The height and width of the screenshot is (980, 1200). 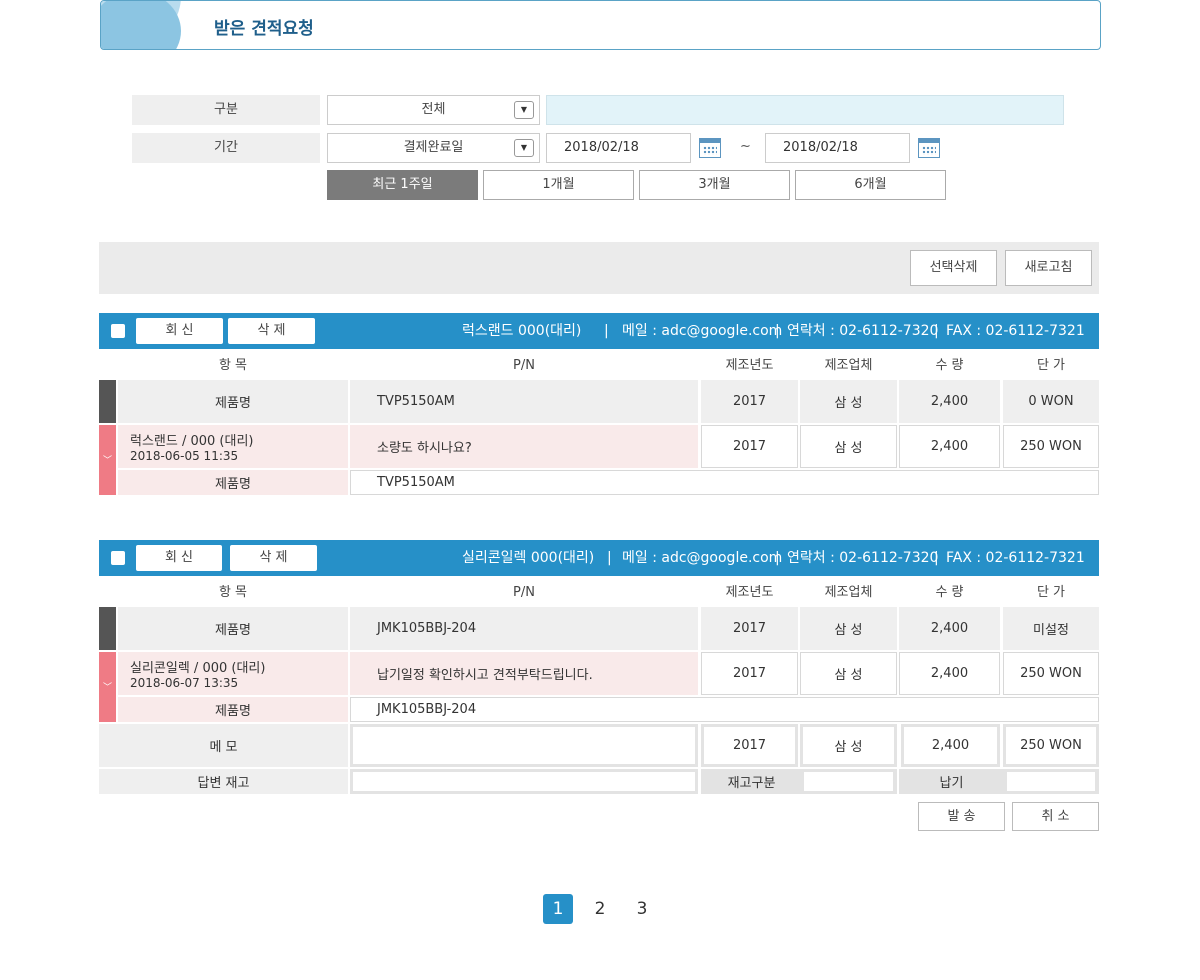 What do you see at coordinates (999, 781) in the screenshot?
I see `delivery-group: 납기` at bounding box center [999, 781].